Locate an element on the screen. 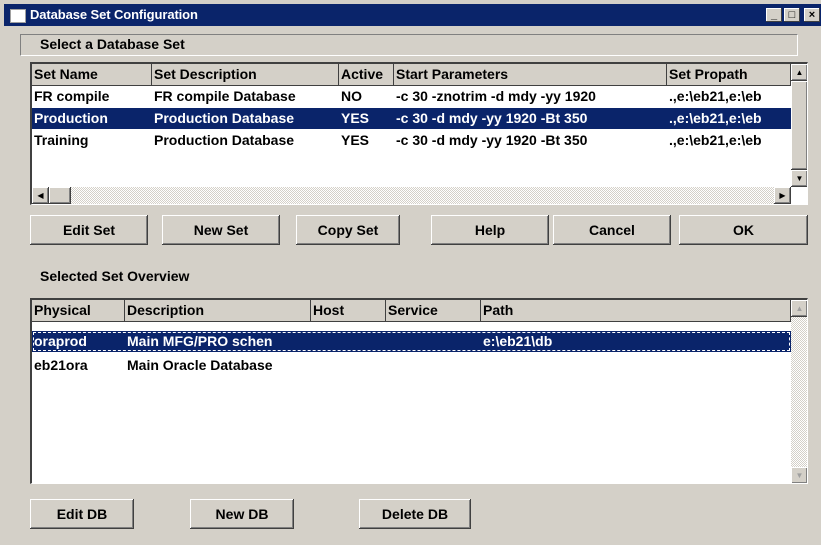 This screenshot has width=821, height=545. delete-db-button: Delete DB is located at coordinates (415, 514).